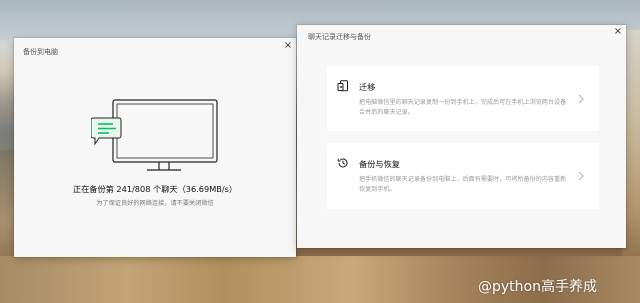  Describe the element at coordinates (339, 37) in the screenshot. I see `migration-window-title: 聊天记录迁移与备份` at that location.